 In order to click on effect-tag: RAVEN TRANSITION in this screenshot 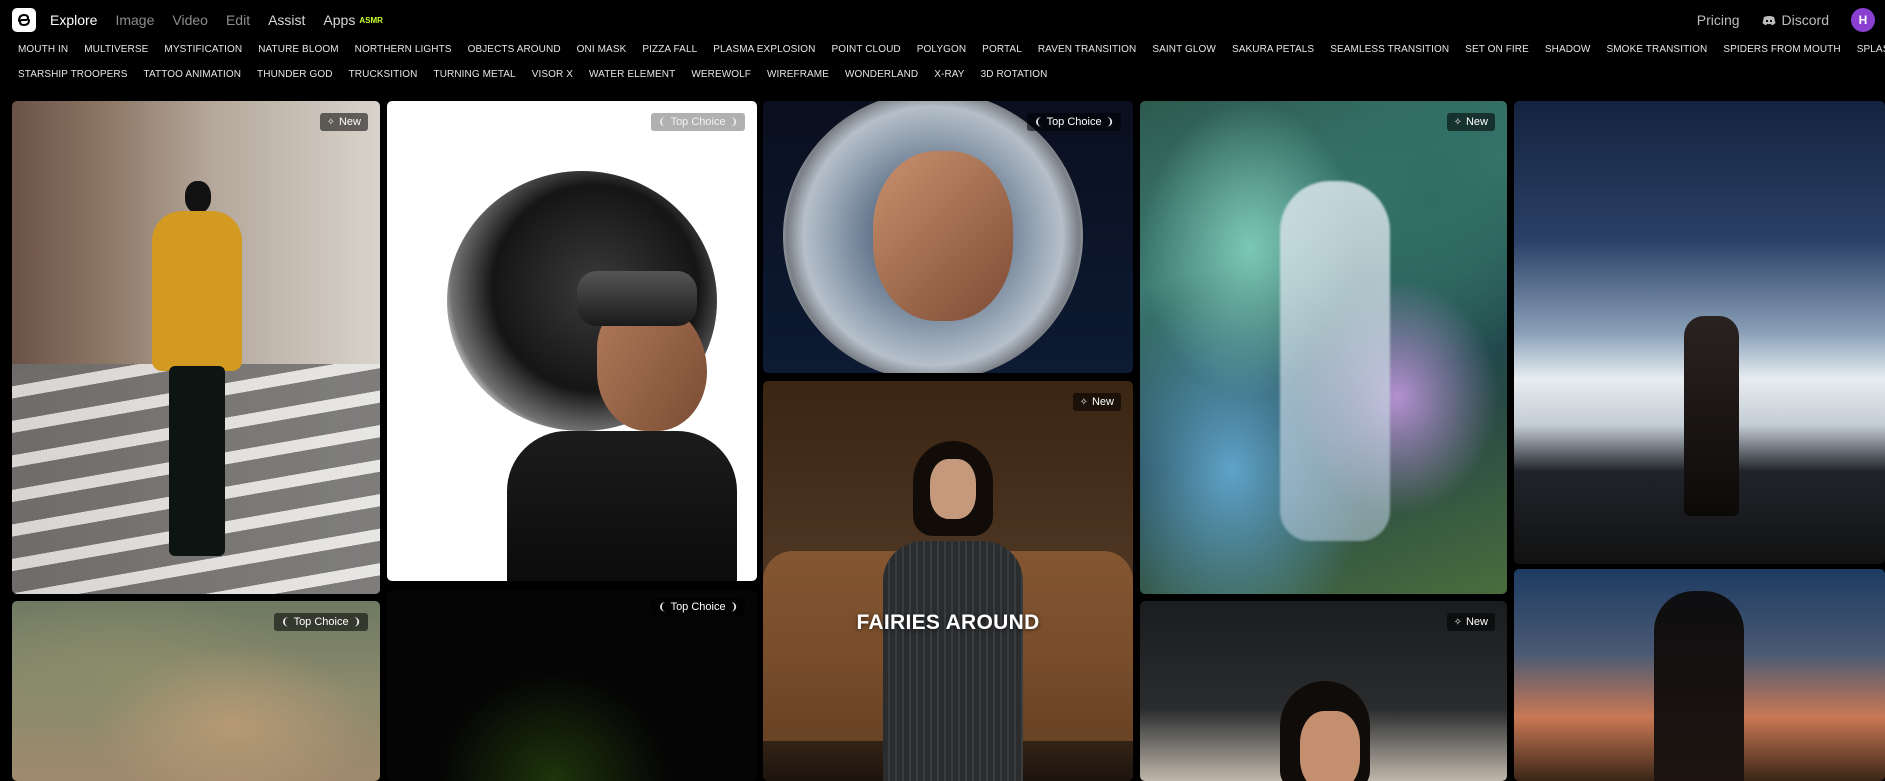, I will do `click(1087, 49)`.